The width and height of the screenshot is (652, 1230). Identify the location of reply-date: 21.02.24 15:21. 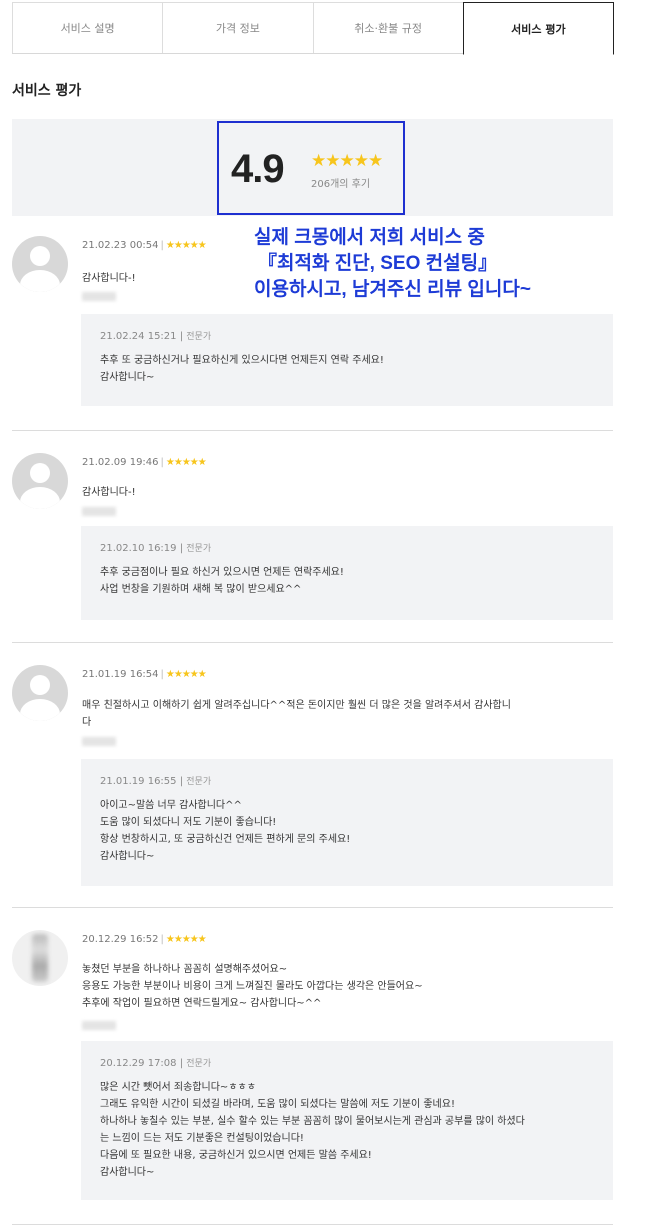
(138, 336).